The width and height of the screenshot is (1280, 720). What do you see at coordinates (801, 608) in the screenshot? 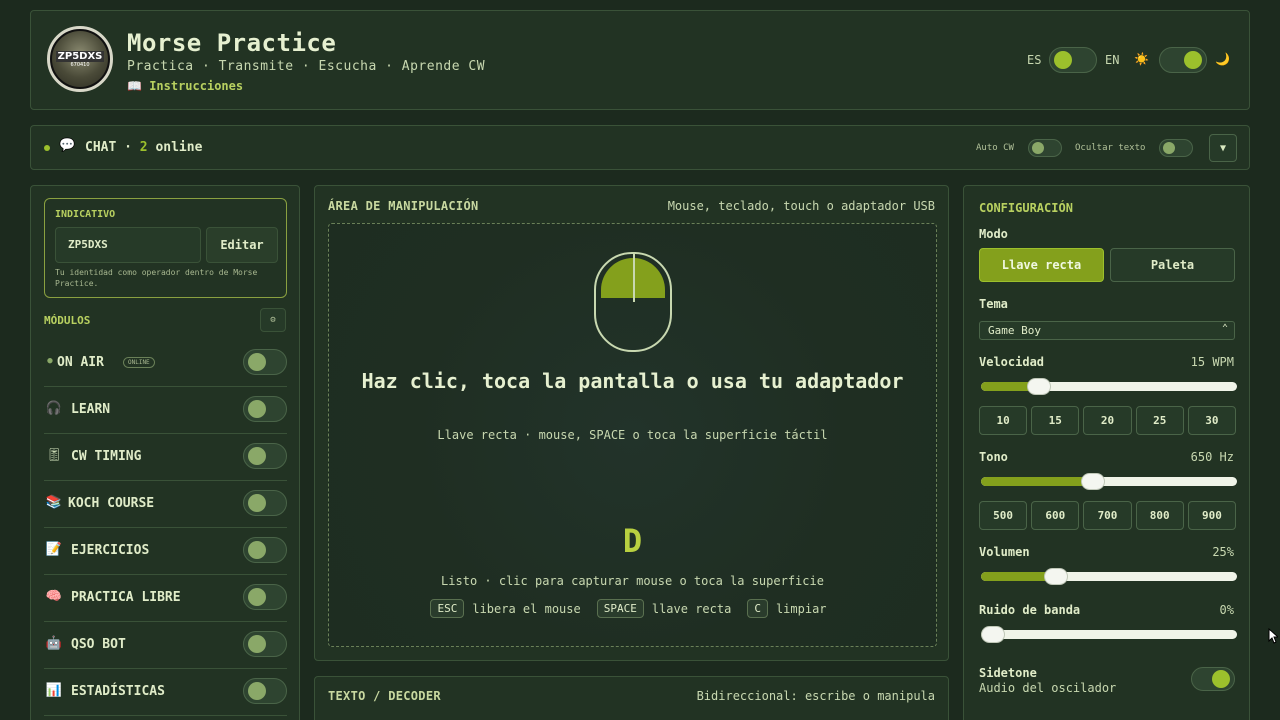
I see `c-desc: limpiar` at bounding box center [801, 608].